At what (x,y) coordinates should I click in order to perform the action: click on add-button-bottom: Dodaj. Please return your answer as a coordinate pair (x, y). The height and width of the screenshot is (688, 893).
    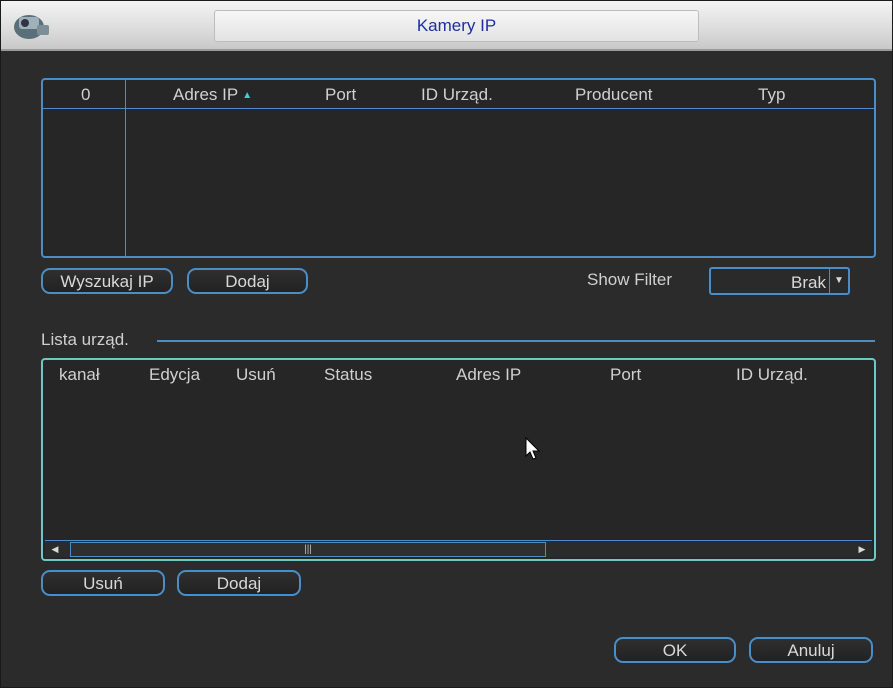
    Looking at the image, I should click on (239, 583).